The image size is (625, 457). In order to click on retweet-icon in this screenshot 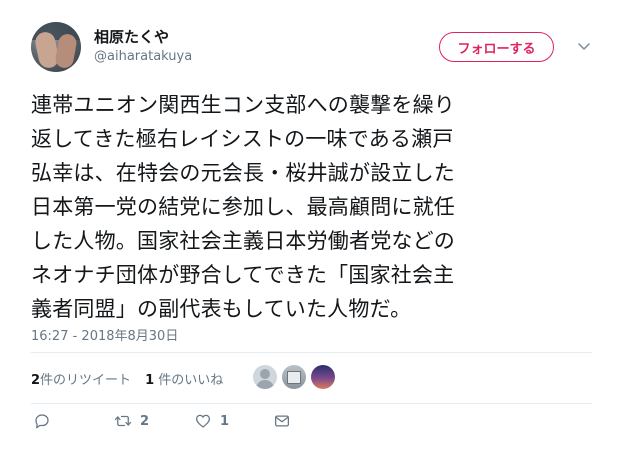, I will do `click(123, 421)`.